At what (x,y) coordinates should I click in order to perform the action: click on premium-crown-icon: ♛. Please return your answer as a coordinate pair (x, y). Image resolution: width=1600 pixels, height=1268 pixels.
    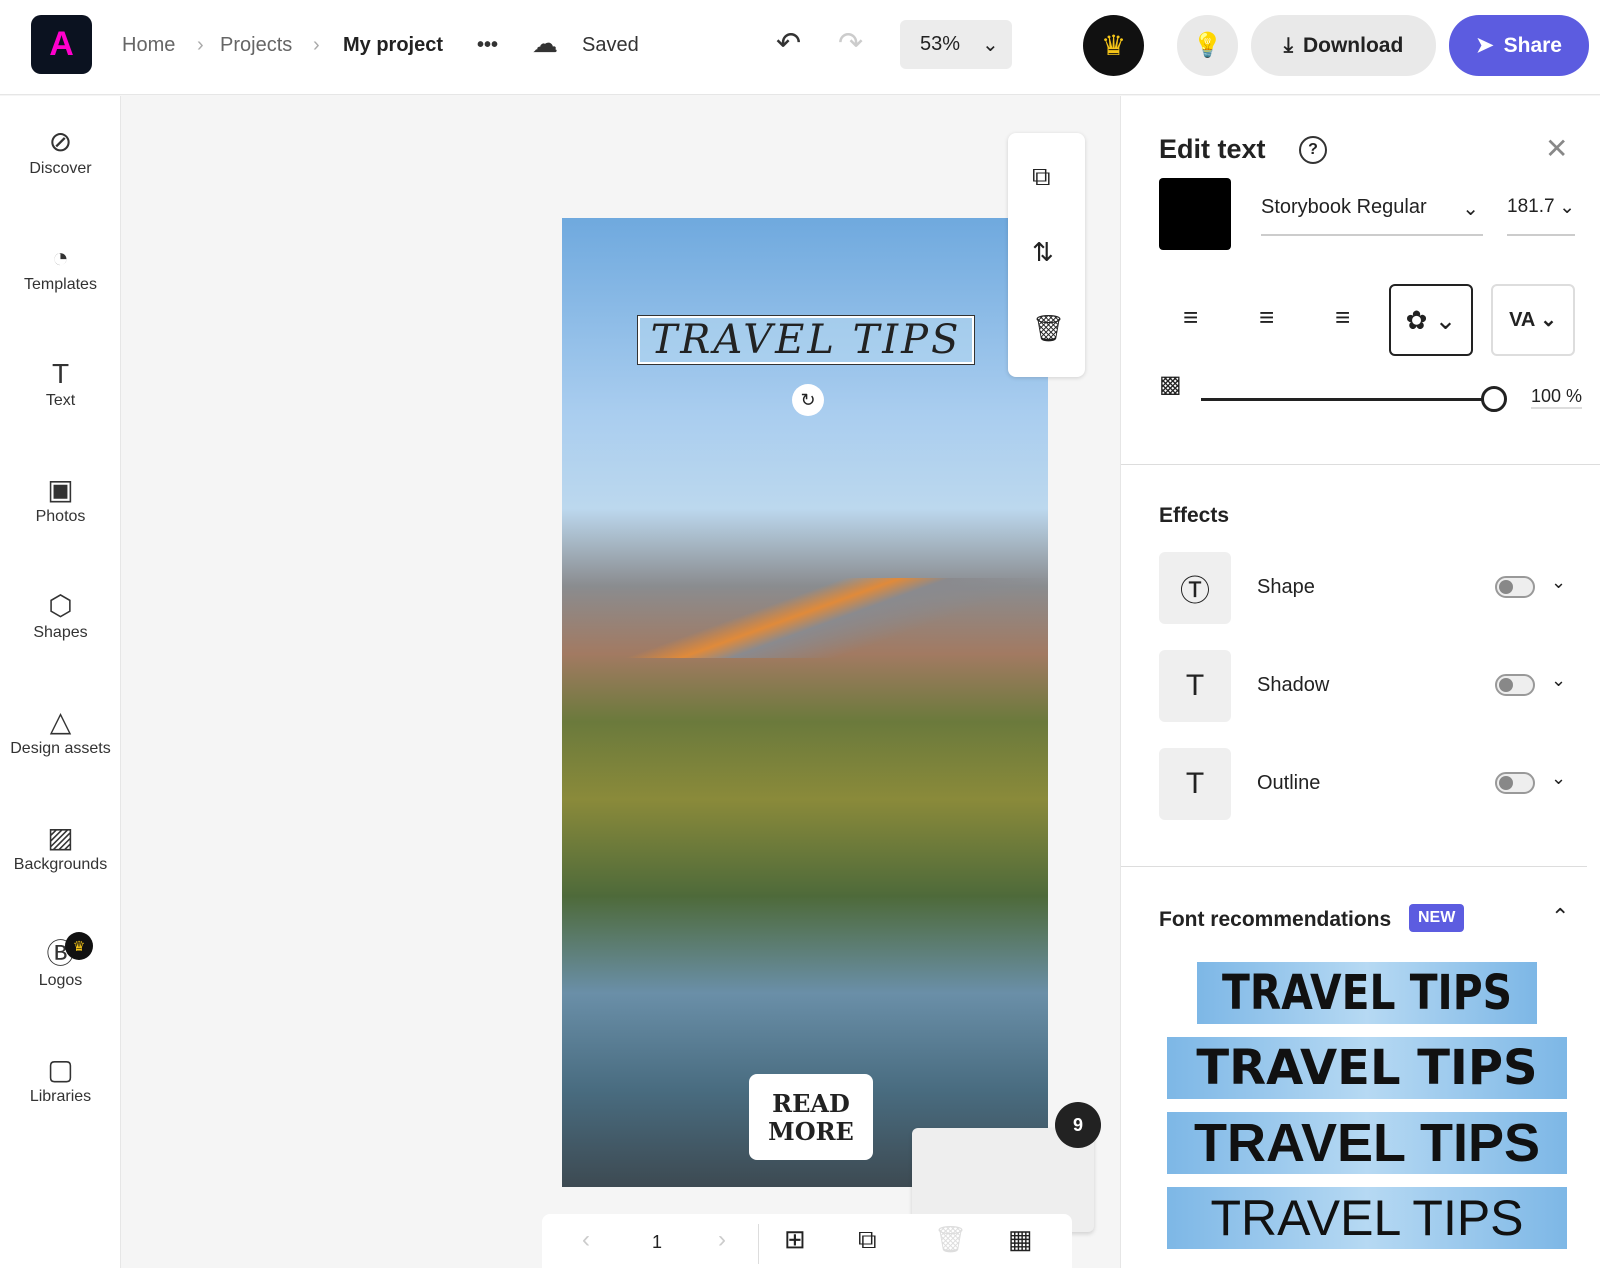
    Looking at the image, I should click on (79, 946).